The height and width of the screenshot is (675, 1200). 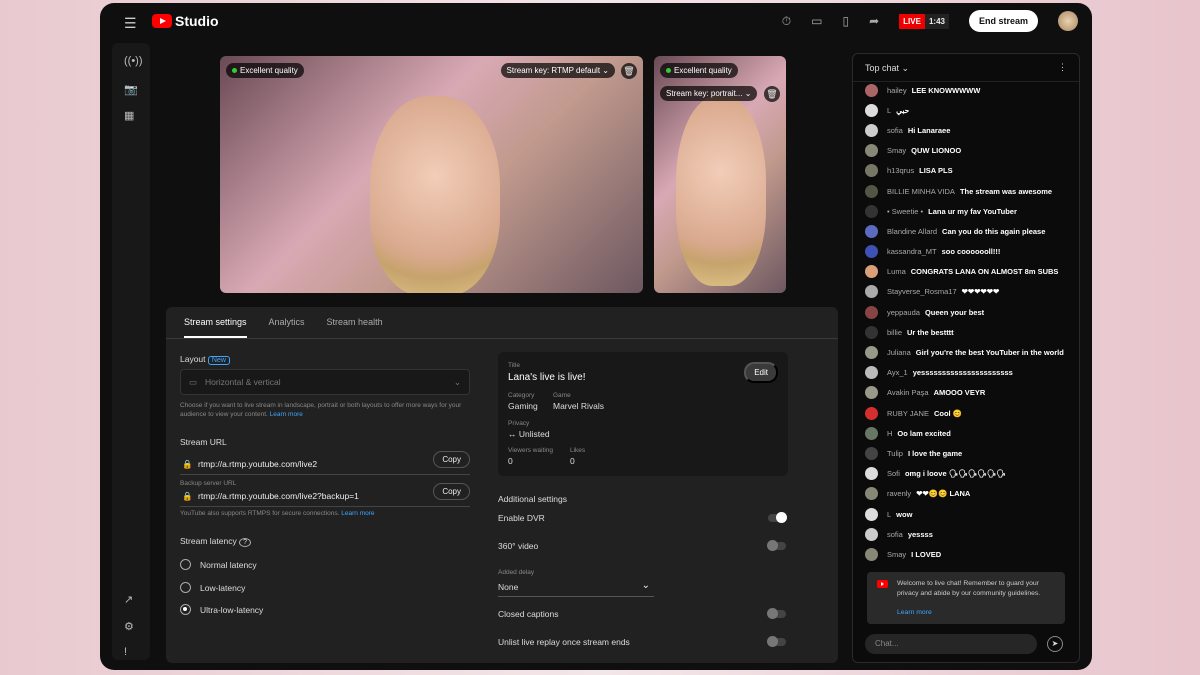 What do you see at coordinates (776, 613) in the screenshot?
I see `closed-captions-toggle` at bounding box center [776, 613].